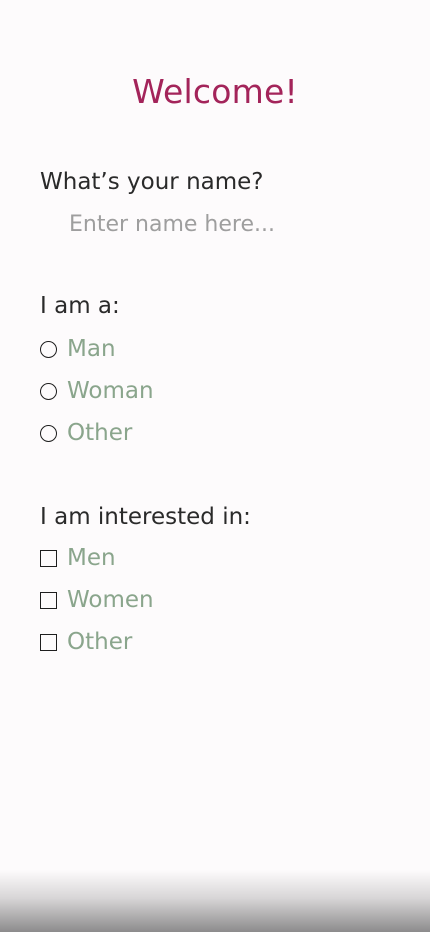  I want to click on name-input, so click(219, 224).